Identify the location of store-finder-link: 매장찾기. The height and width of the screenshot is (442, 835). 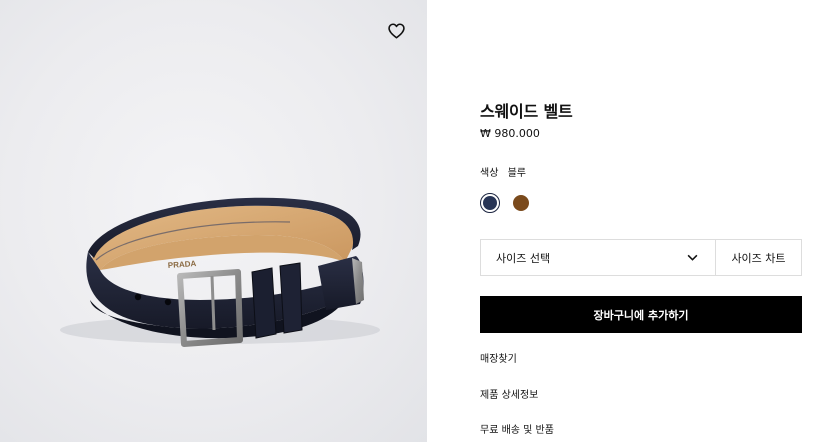
(498, 357).